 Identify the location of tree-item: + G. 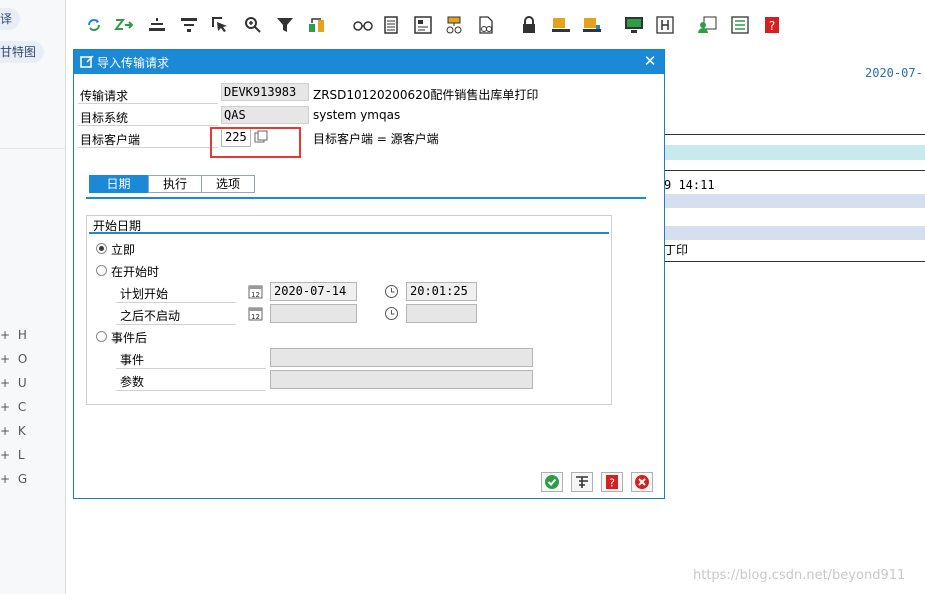
(13, 479).